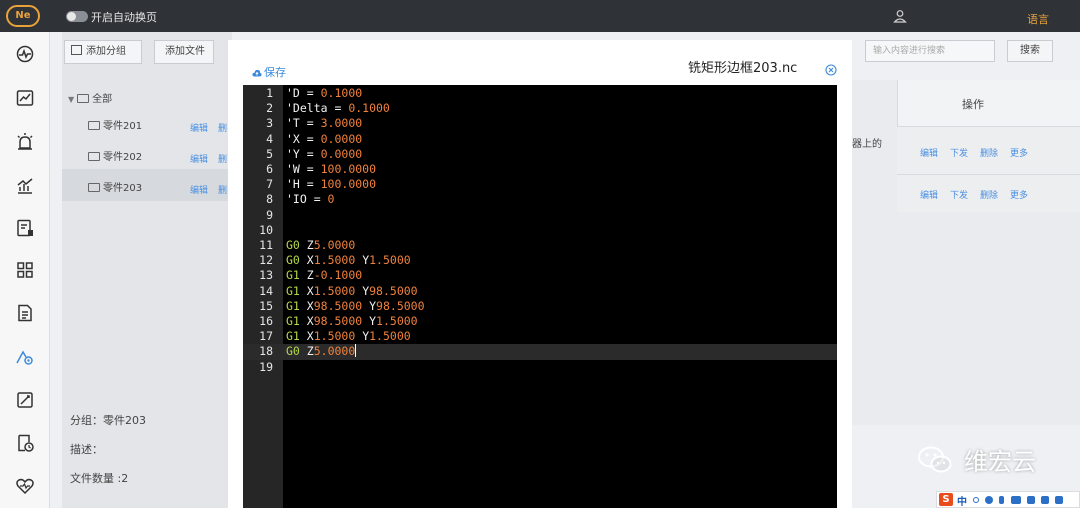  Describe the element at coordinates (946, 499) in the screenshot. I see `sogou-icon: S` at that location.